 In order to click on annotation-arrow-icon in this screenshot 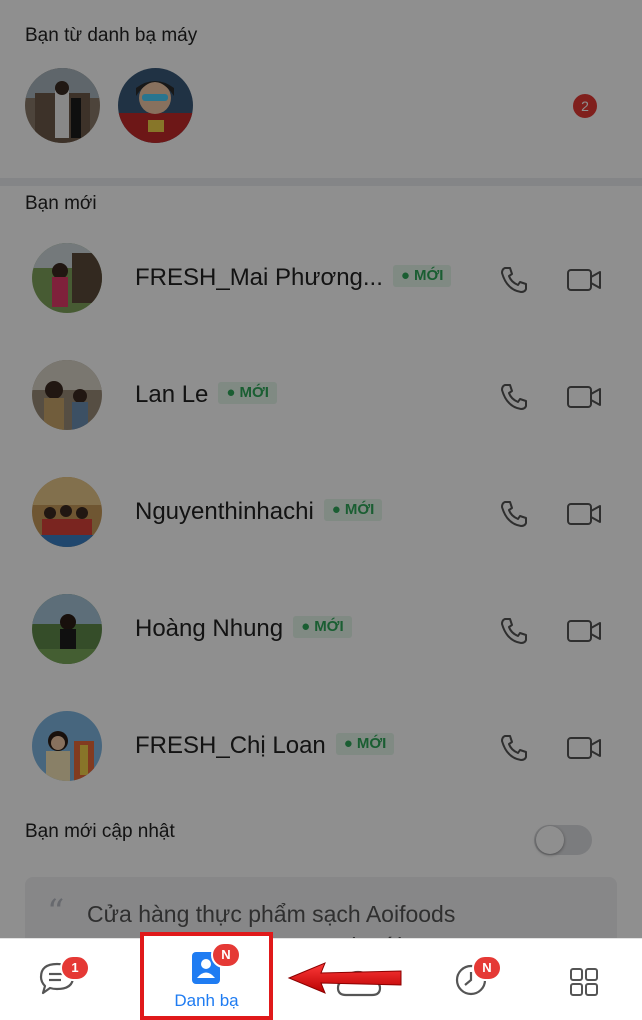, I will do `click(344, 978)`.